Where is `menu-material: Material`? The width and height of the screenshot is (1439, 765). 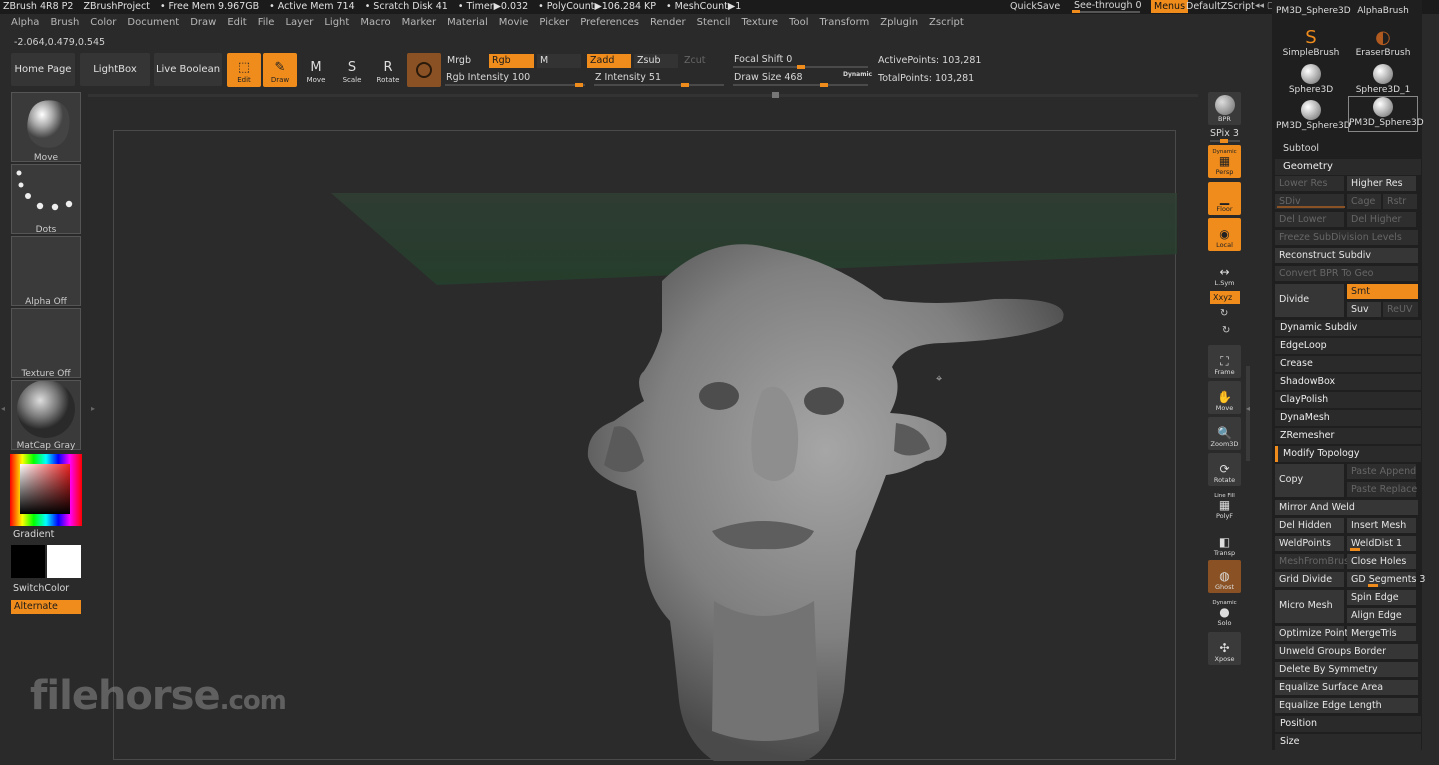 menu-material: Material is located at coordinates (467, 22).